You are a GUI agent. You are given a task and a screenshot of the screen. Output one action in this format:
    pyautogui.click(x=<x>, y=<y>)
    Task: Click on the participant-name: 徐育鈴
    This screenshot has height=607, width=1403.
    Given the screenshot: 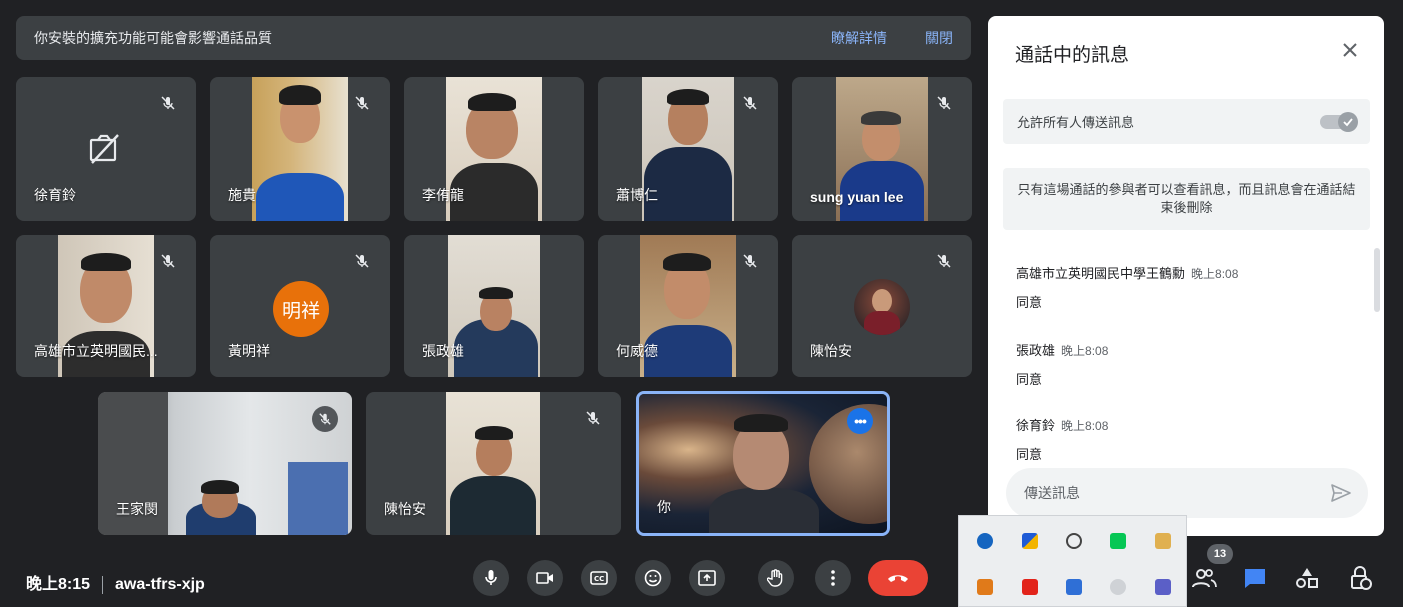 What is the action you would take?
    pyautogui.click(x=55, y=195)
    